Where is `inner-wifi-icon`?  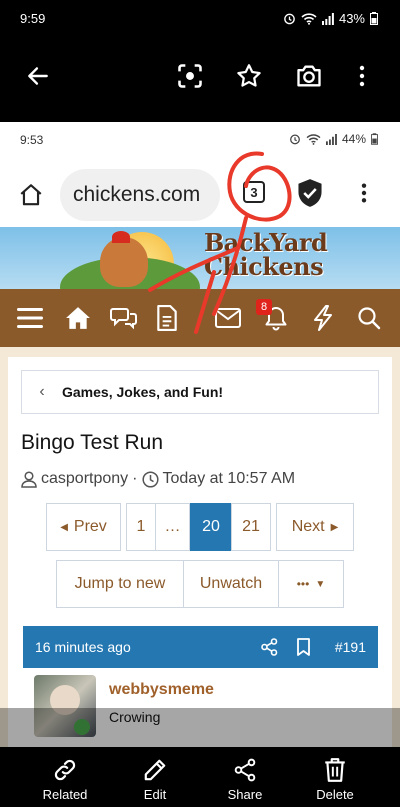
inner-wifi-icon is located at coordinates (313, 139).